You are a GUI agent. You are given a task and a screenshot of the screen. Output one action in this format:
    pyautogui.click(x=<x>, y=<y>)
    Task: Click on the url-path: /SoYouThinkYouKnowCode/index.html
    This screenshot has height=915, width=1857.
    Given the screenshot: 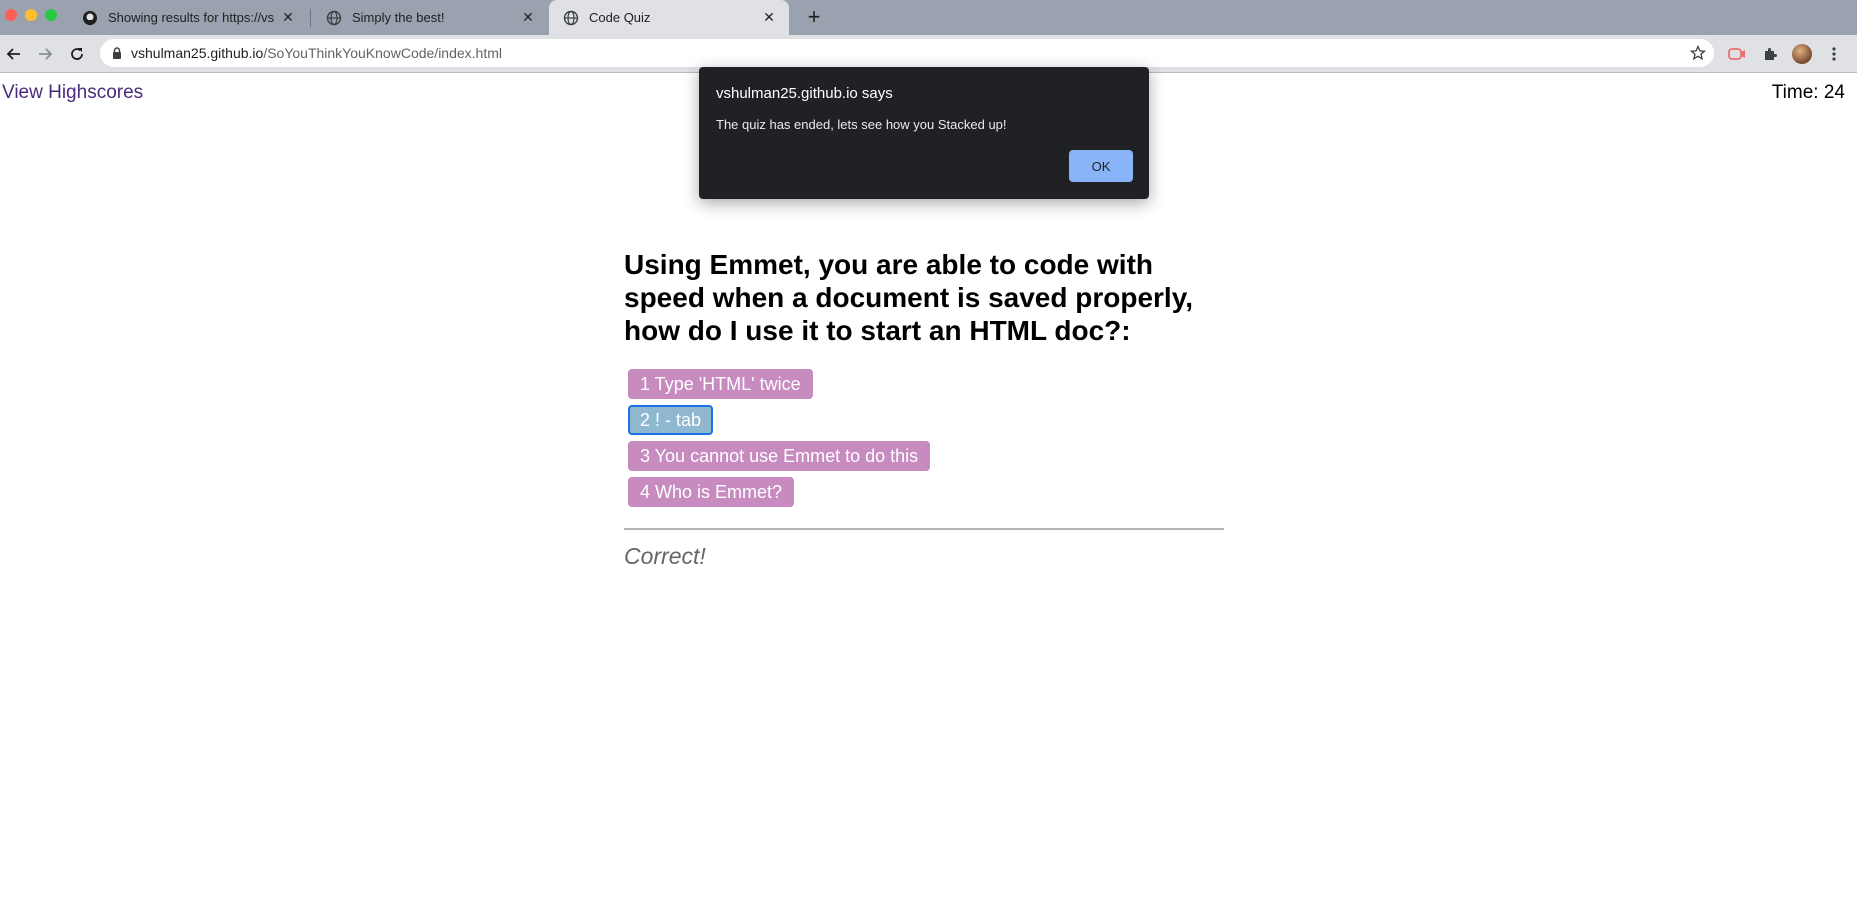 What is the action you would take?
    pyautogui.click(x=382, y=53)
    